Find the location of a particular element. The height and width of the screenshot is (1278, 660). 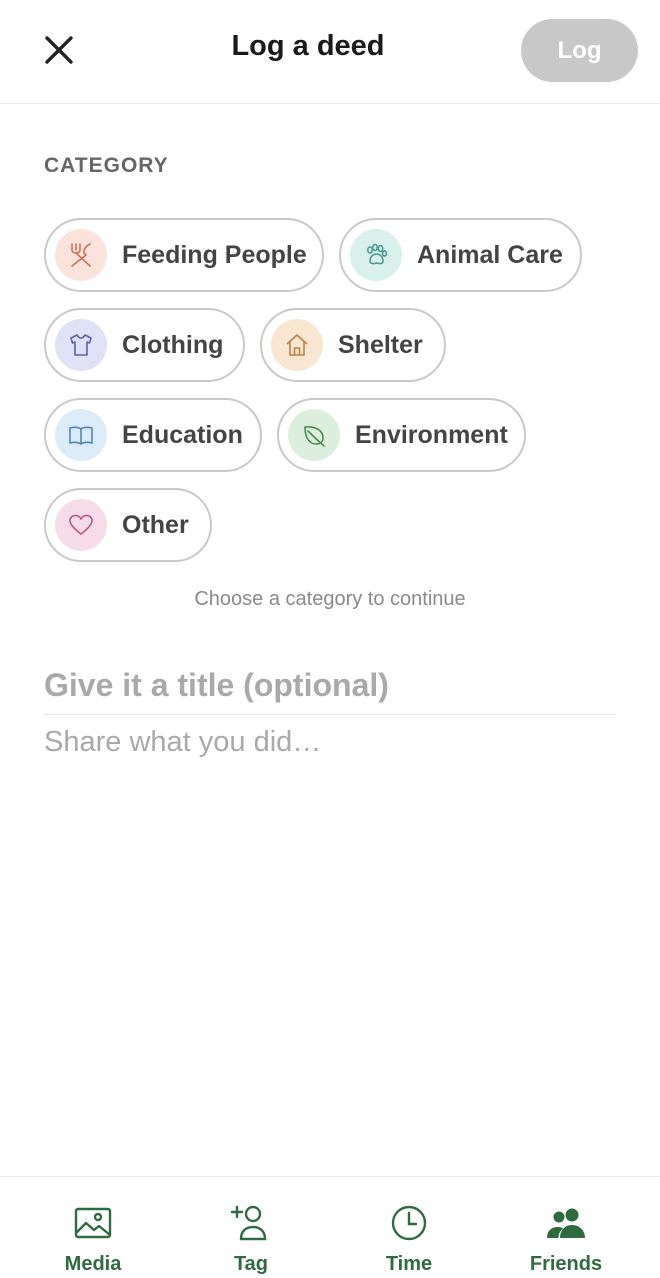

category-chip-feeding-people: Feeding People is located at coordinates (184, 255).